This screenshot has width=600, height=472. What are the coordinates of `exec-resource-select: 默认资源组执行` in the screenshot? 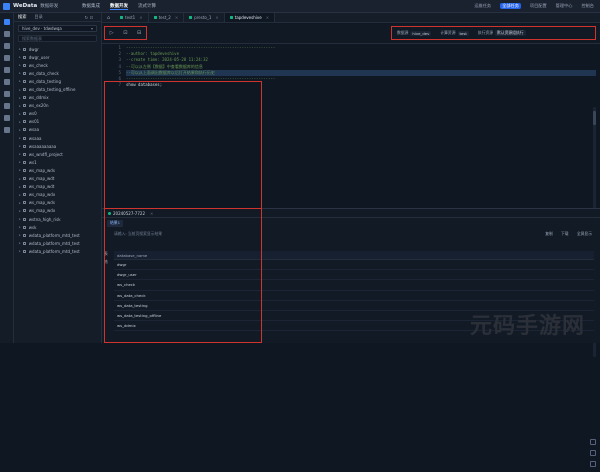 It's located at (510, 33).